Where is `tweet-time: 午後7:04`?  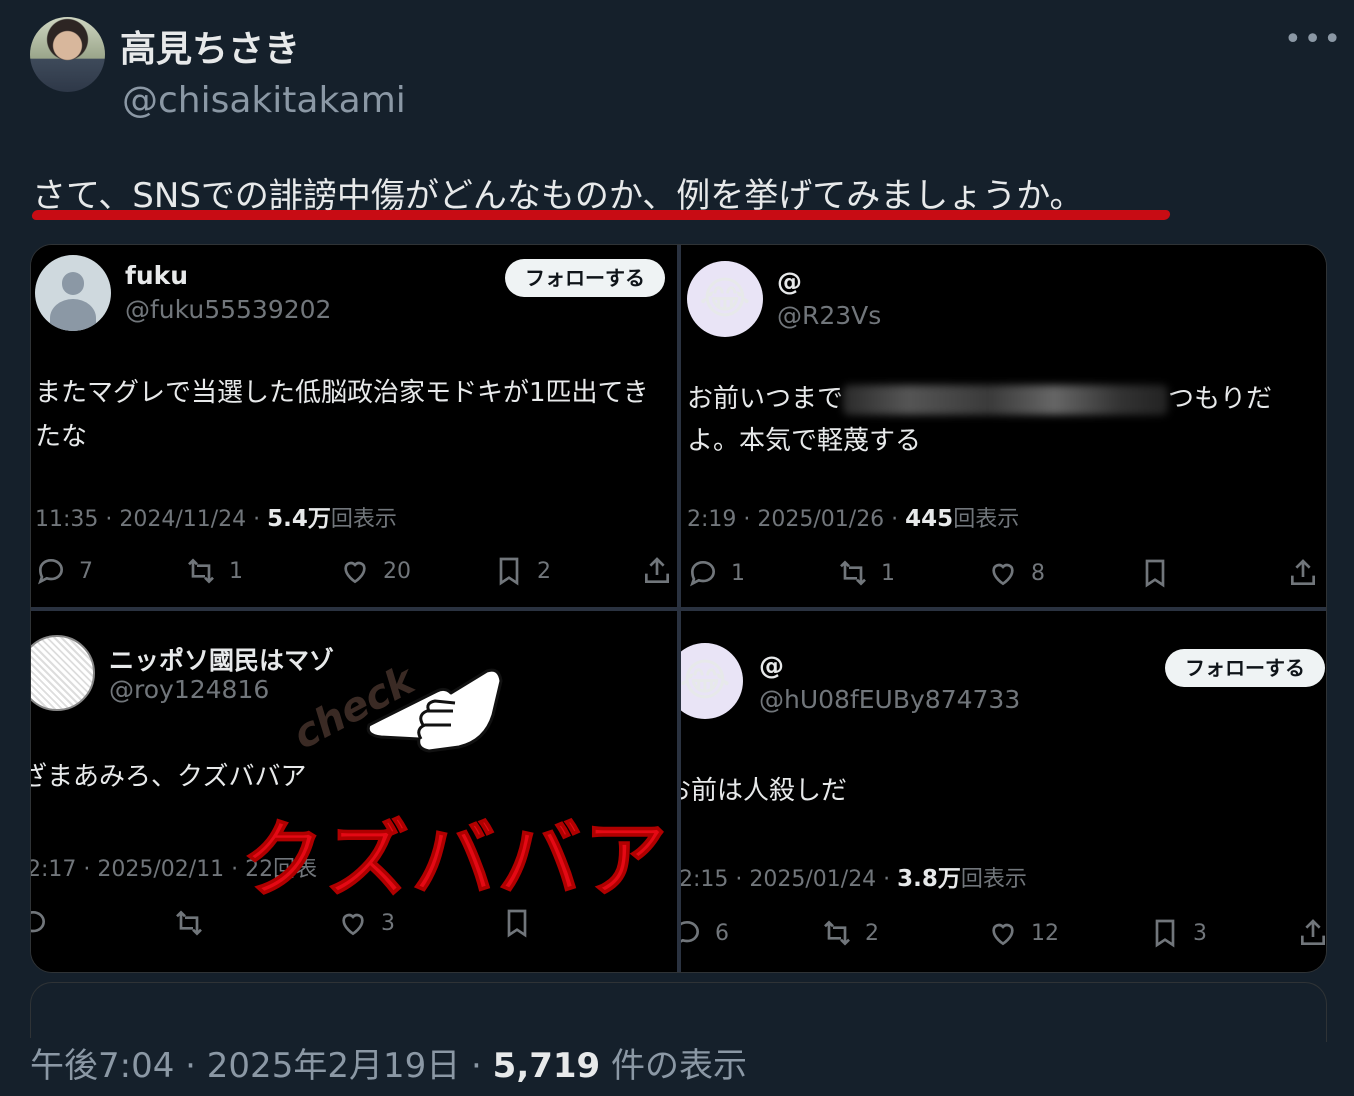
tweet-time: 午後7:04 is located at coordinates (102, 1066).